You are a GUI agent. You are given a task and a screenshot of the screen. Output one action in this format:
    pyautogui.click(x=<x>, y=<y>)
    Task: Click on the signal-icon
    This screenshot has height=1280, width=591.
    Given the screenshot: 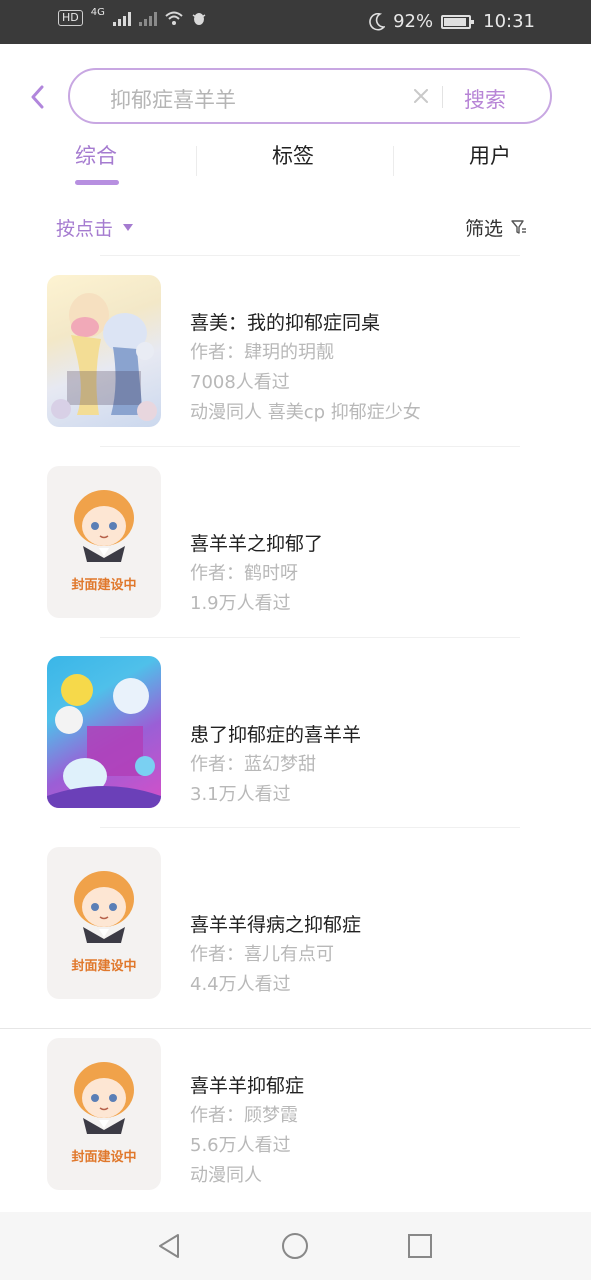 What is the action you would take?
    pyautogui.click(x=121, y=18)
    